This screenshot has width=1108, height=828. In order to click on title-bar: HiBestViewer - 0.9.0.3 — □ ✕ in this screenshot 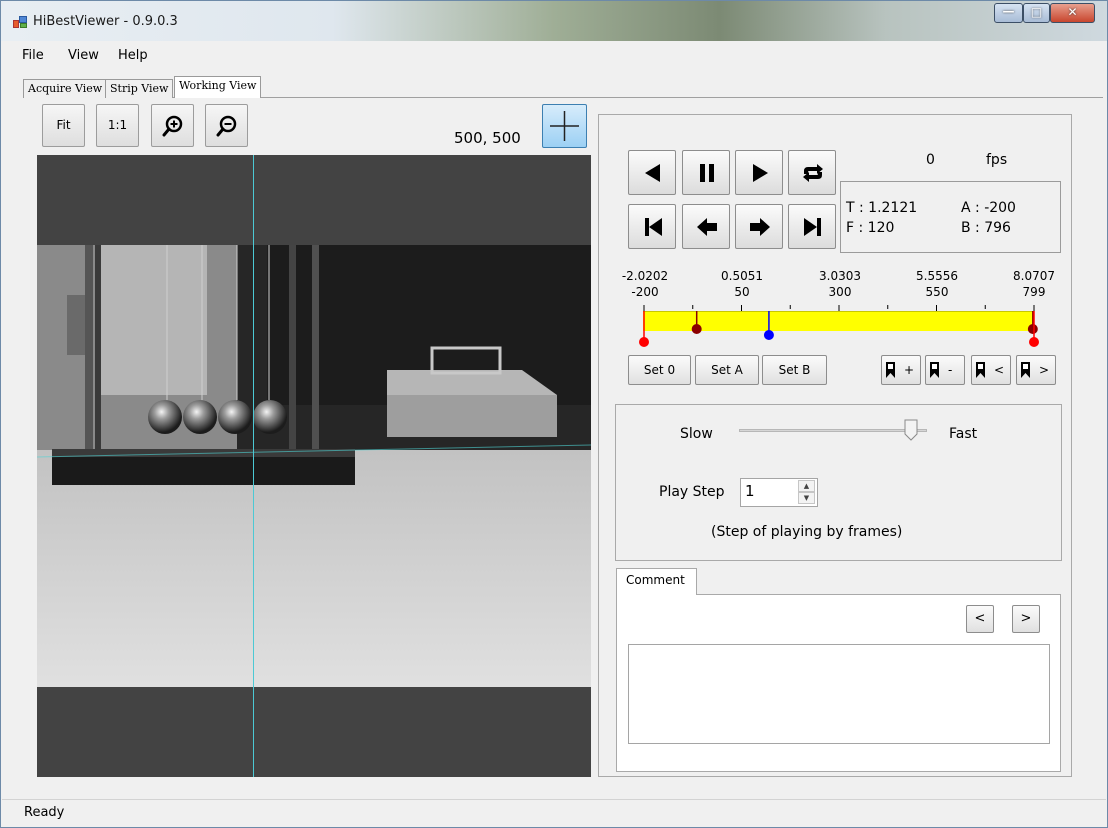, I will do `click(554, 21)`.